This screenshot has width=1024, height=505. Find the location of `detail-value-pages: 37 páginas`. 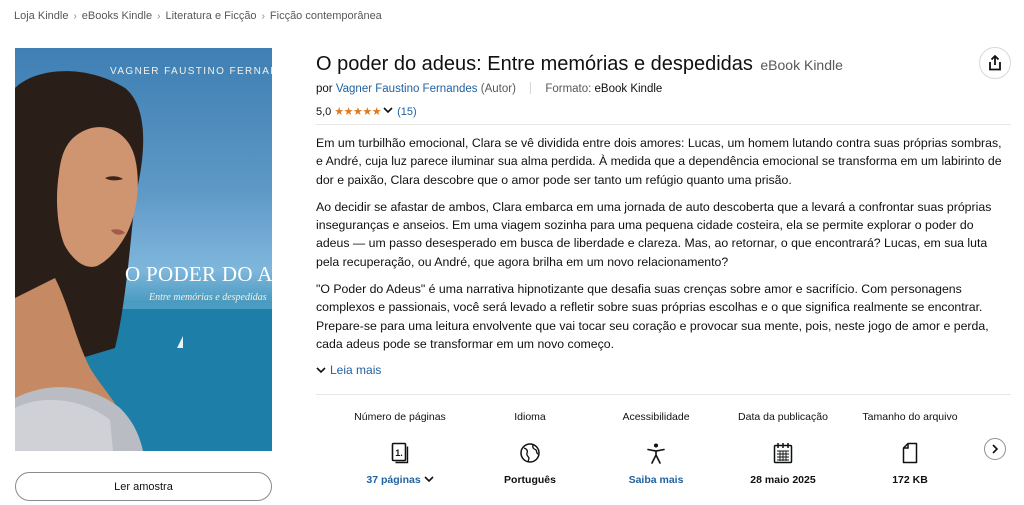

detail-value-pages: 37 páginas is located at coordinates (400, 480).